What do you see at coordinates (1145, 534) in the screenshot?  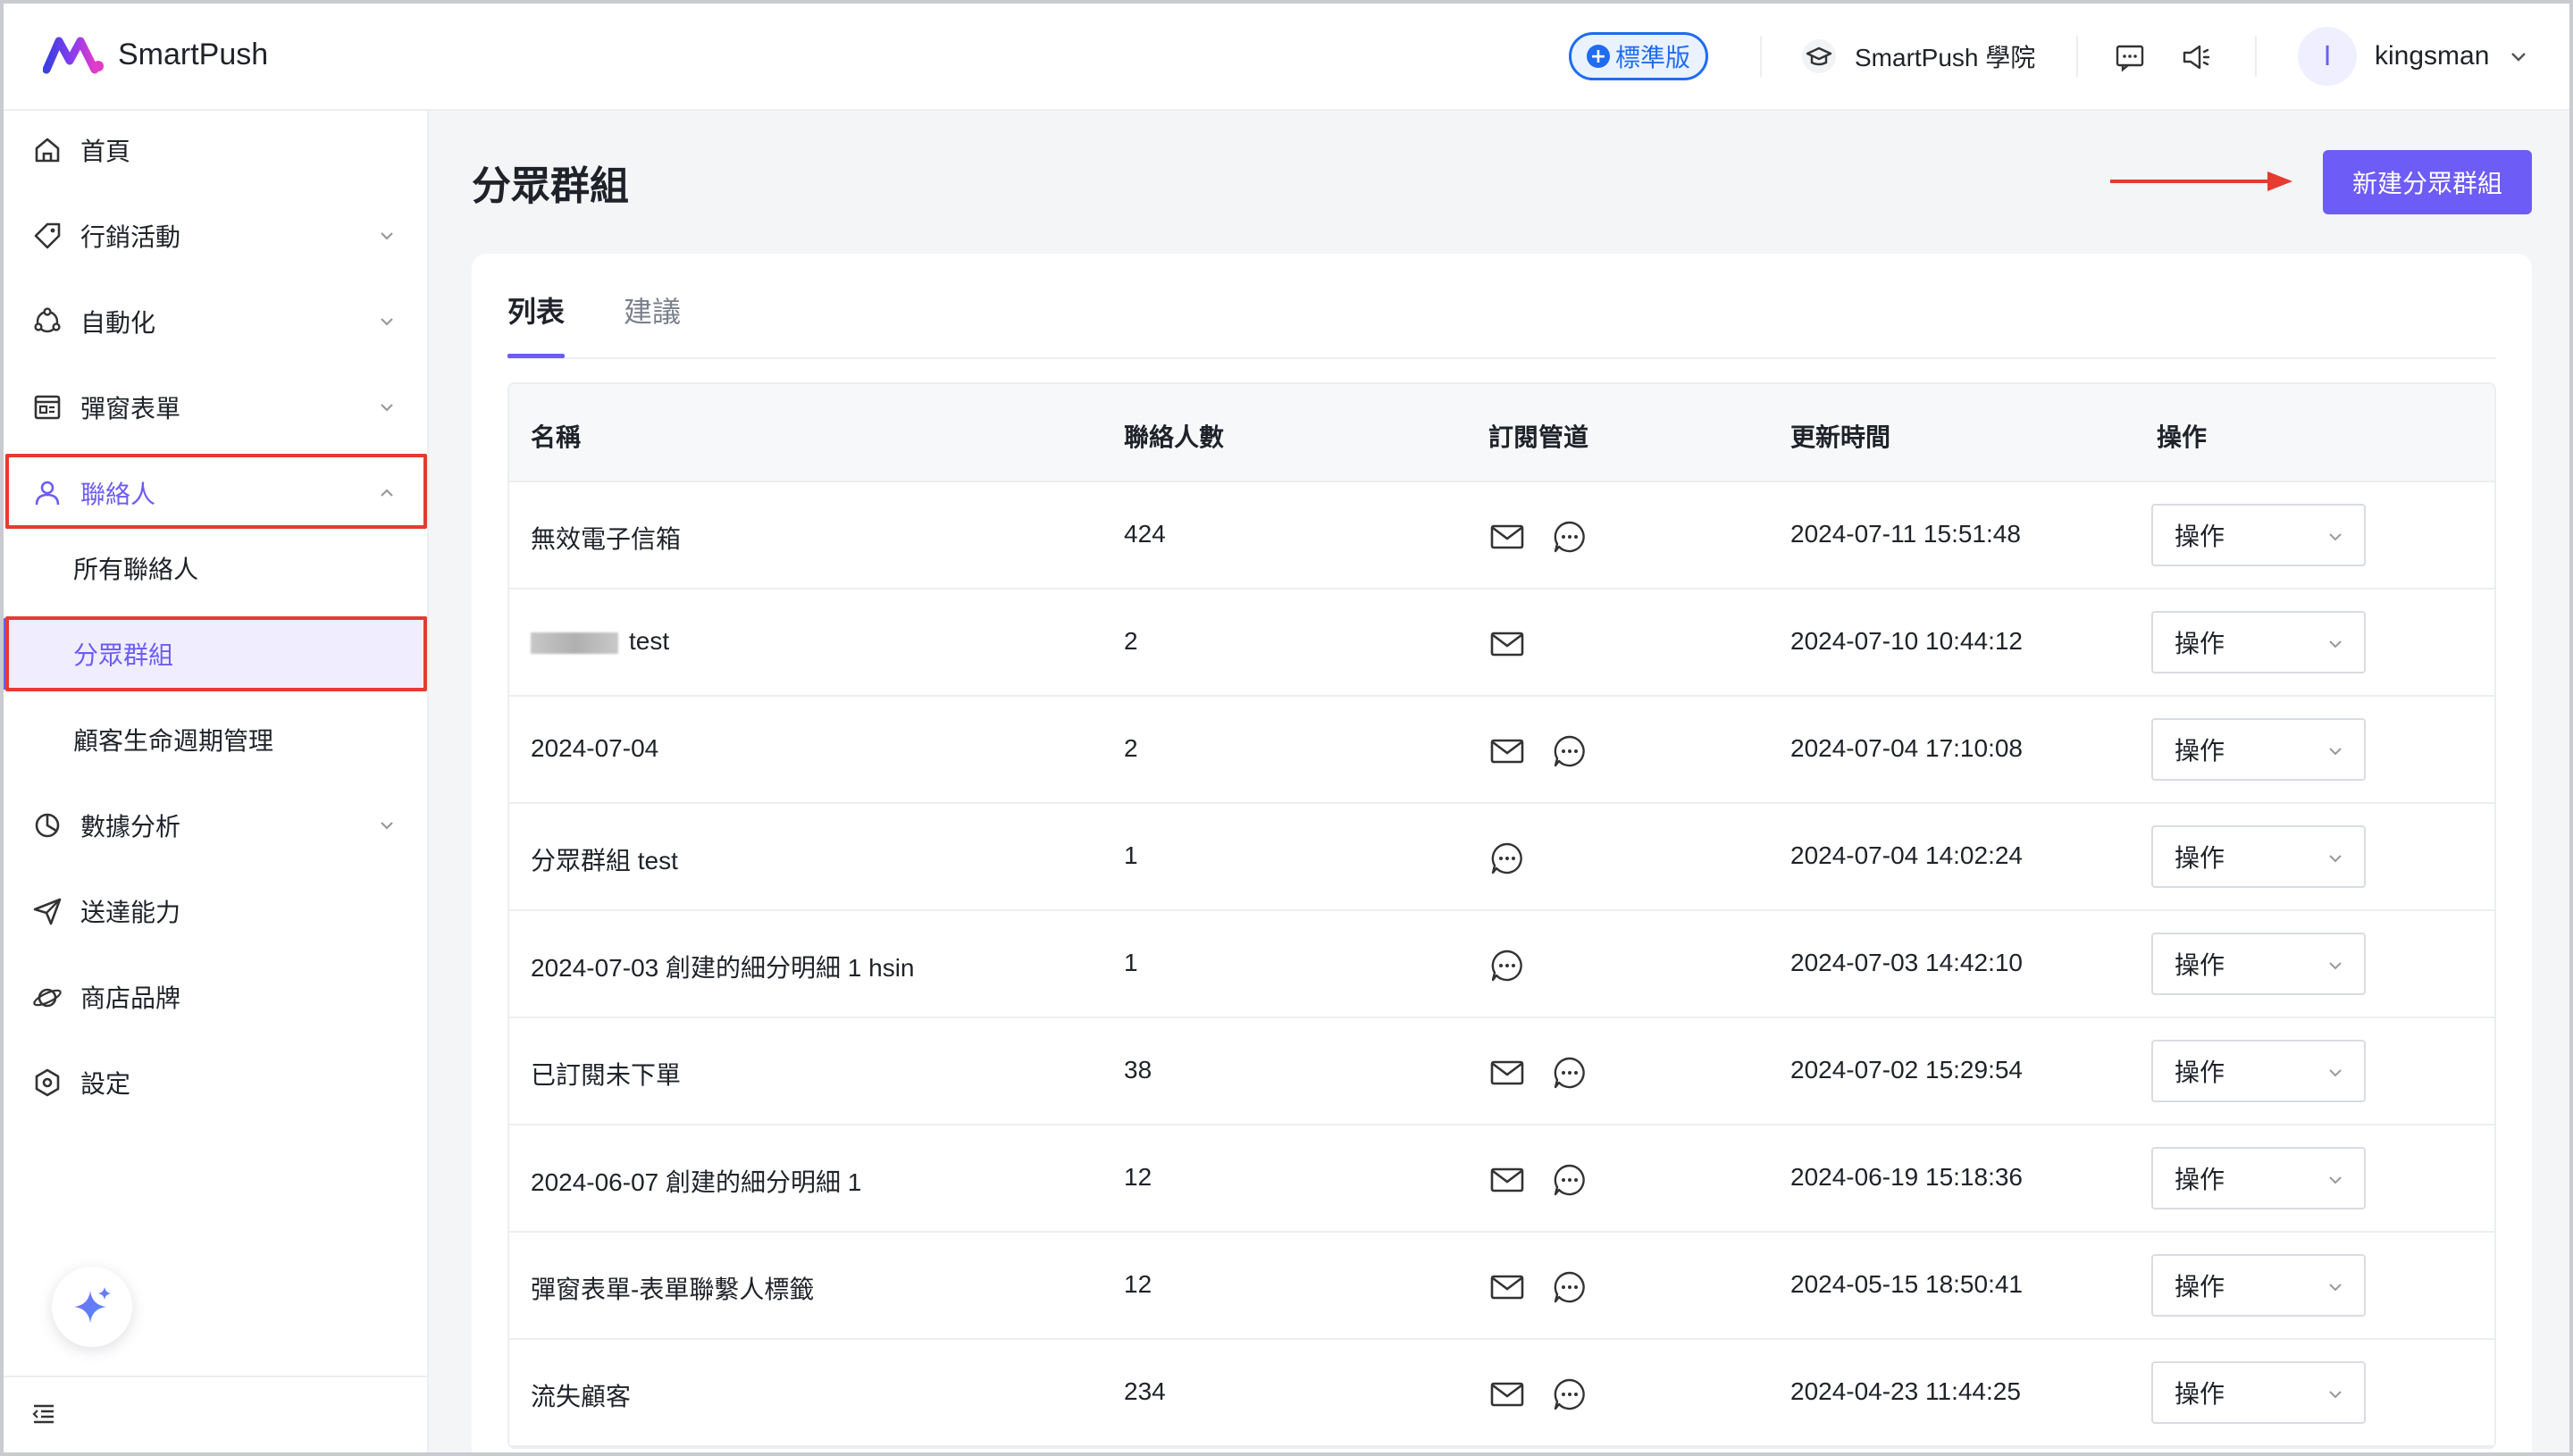 I see `contact-count: 424` at bounding box center [1145, 534].